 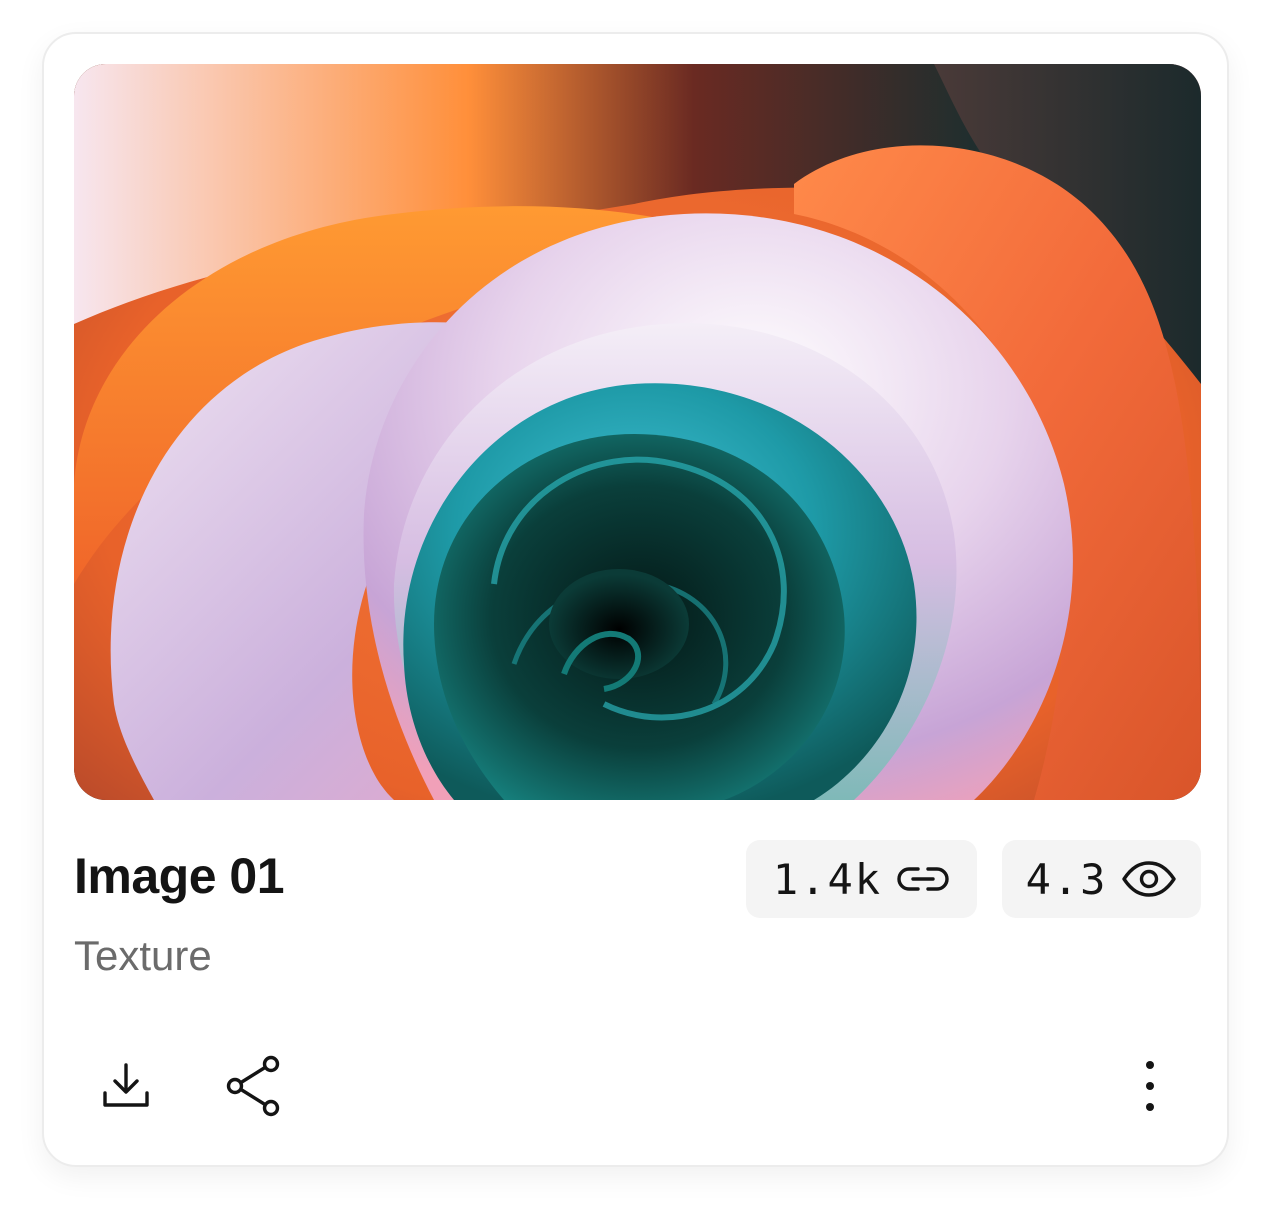 I want to click on image-title: Image 01, so click(x=179, y=876).